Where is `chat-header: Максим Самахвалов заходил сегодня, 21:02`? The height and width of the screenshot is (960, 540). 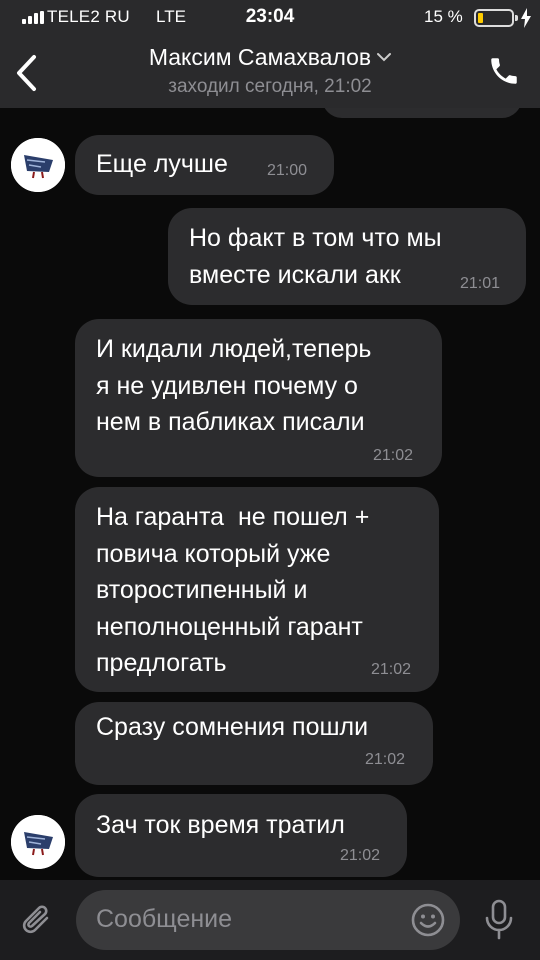 chat-header: Максим Самахвалов заходил сегодня, 21:02 is located at coordinates (270, 72).